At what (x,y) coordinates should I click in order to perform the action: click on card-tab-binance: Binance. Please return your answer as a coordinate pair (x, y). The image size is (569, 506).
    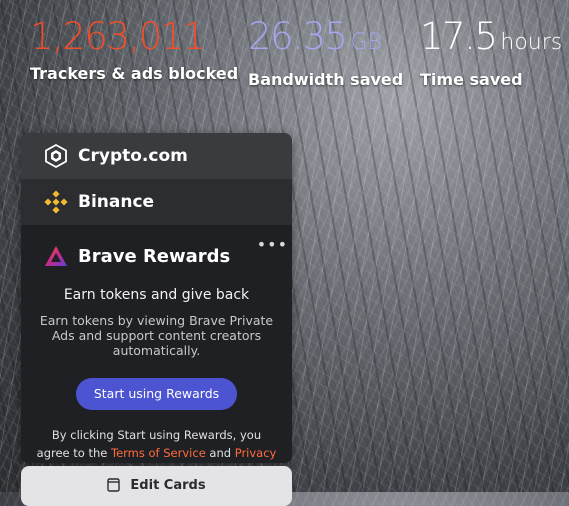
    Looking at the image, I should click on (156, 202).